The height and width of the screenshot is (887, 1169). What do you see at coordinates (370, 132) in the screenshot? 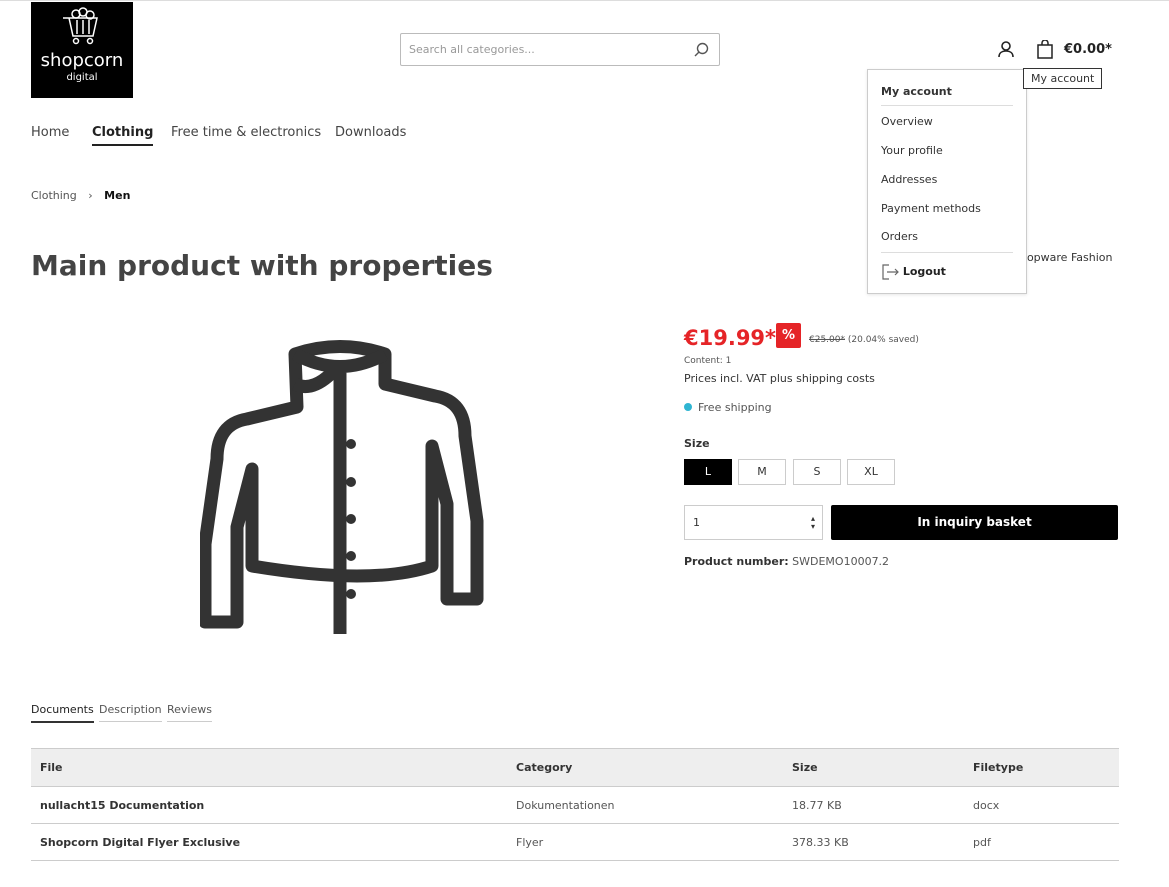
I see `nav-downloads: Downloads` at bounding box center [370, 132].